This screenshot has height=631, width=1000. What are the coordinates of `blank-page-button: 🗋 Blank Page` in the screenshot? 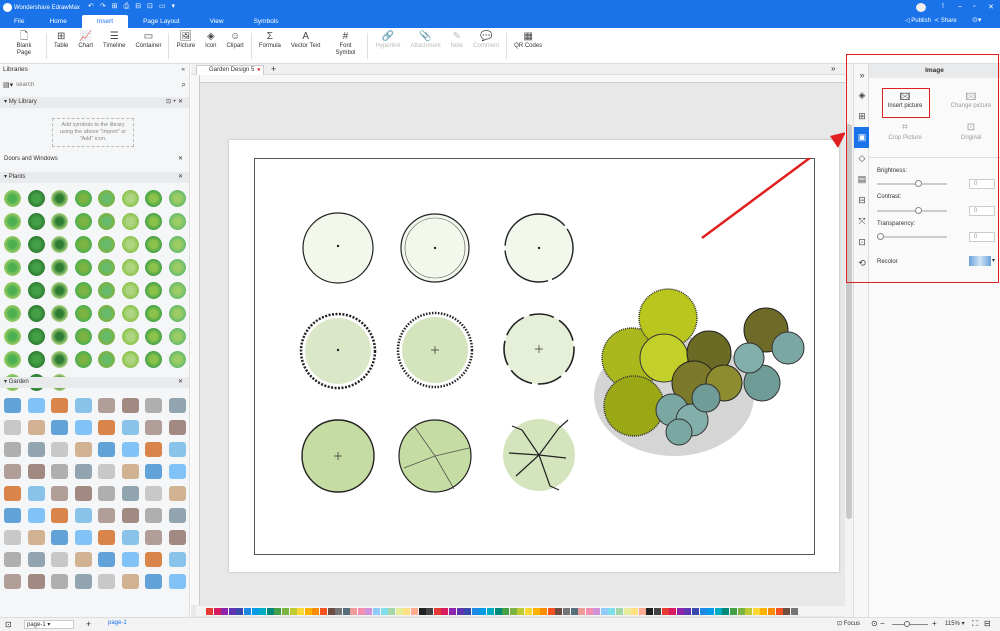 It's located at (24, 42).